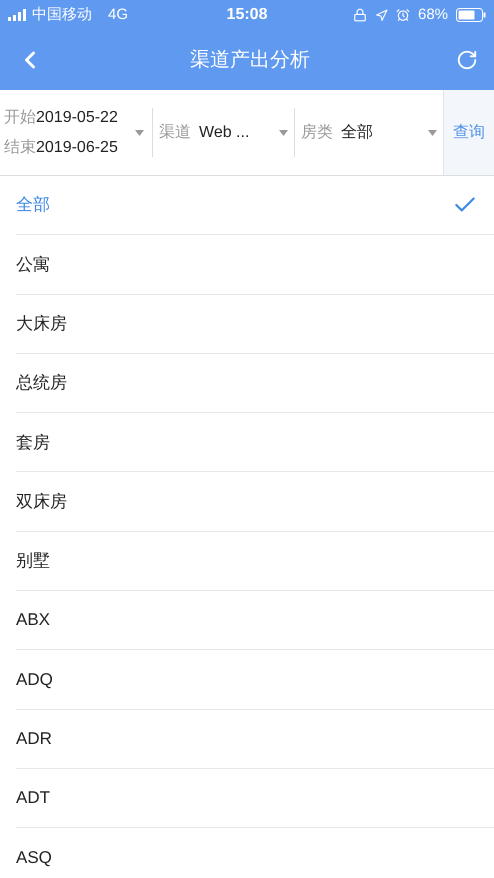  I want to click on room-type-option: 套房, so click(255, 442).